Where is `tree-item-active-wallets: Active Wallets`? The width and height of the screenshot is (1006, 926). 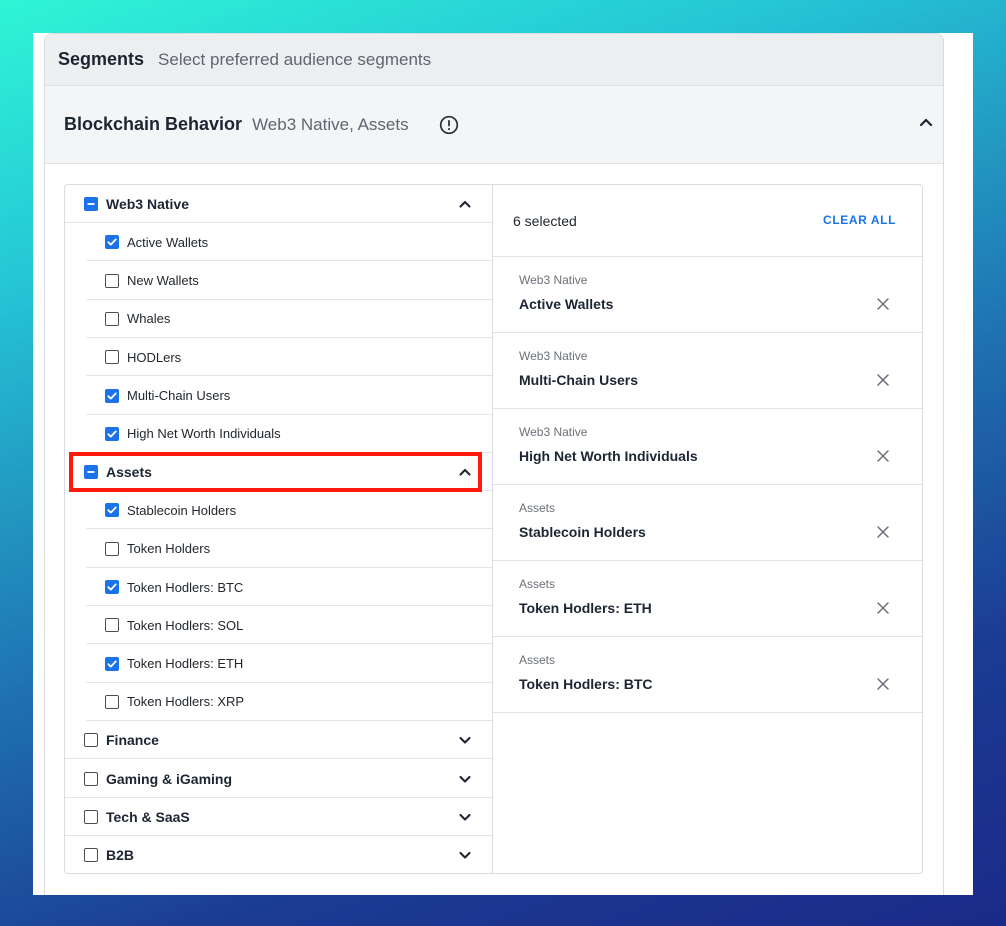 tree-item-active-wallets: Active Wallets is located at coordinates (279, 242).